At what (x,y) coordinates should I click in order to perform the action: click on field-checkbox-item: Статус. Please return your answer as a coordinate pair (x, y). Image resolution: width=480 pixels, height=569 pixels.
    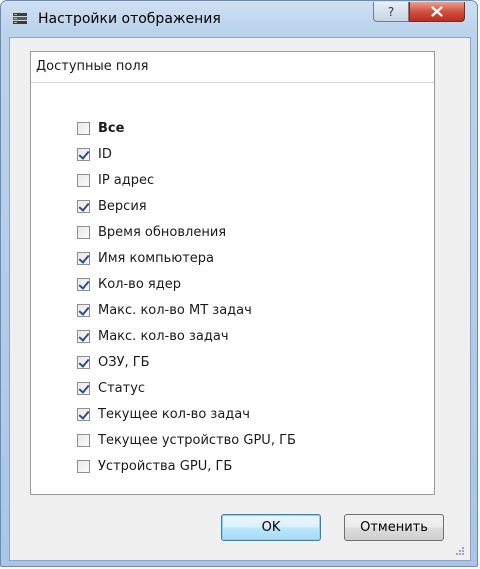
    Looking at the image, I should click on (111, 388).